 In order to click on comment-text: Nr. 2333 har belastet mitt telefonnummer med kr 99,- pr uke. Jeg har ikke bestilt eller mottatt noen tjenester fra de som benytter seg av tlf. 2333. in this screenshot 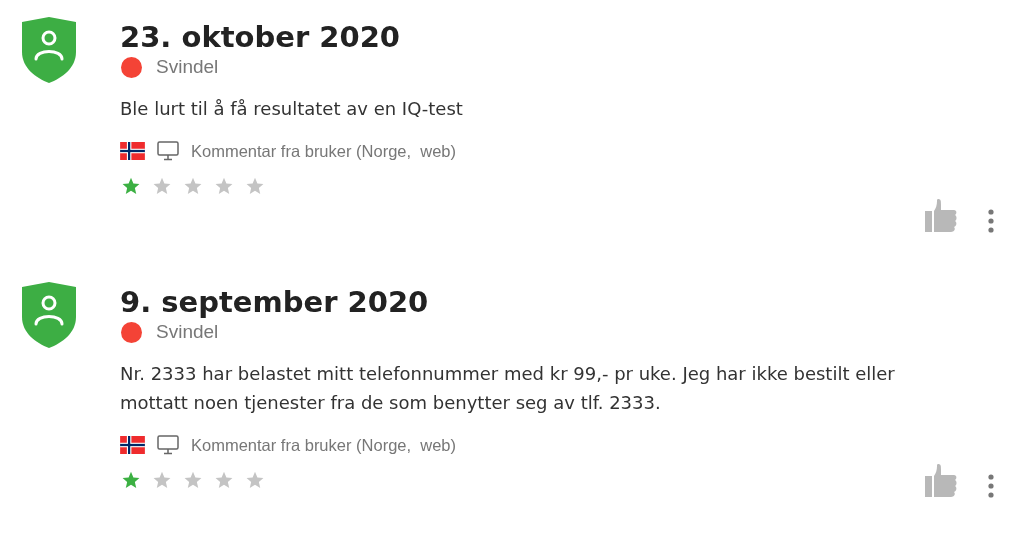, I will do `click(508, 388)`.